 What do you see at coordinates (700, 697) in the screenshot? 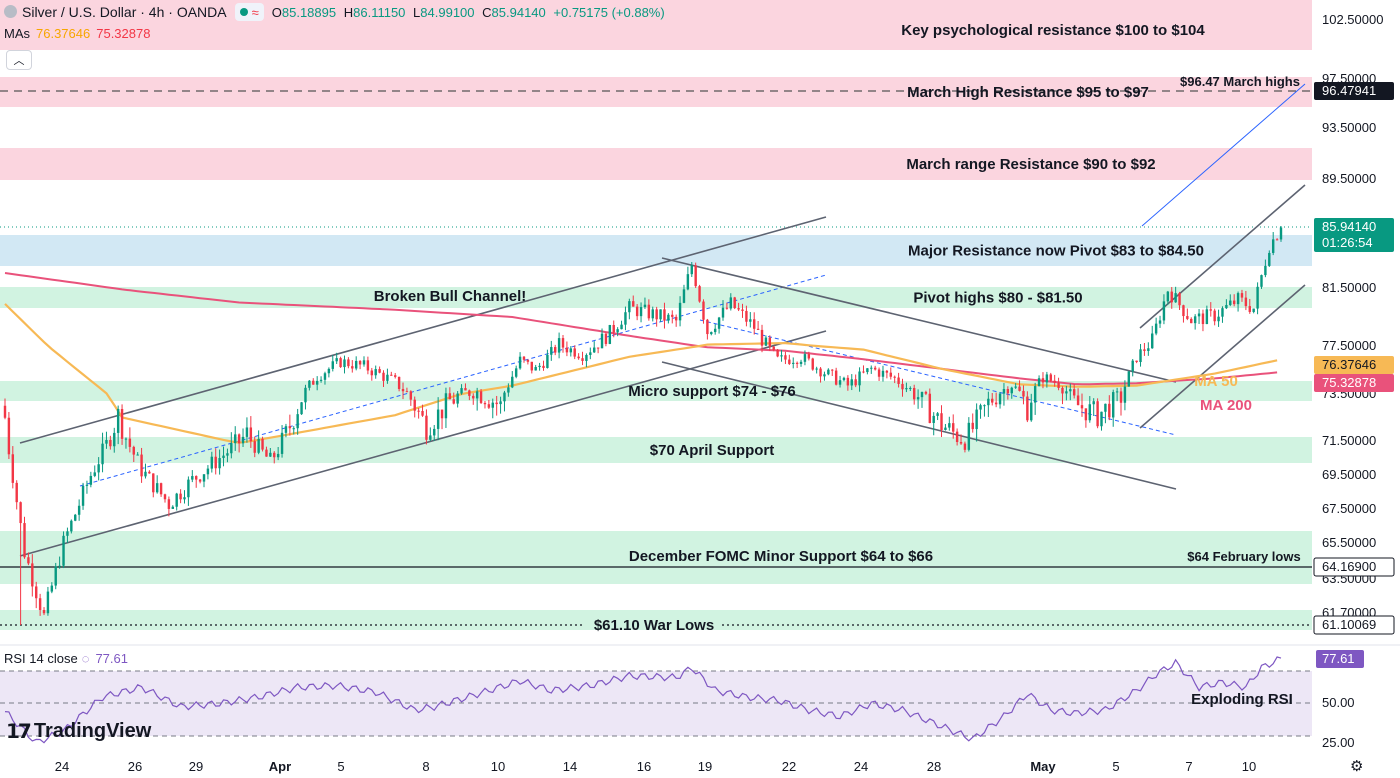
I see `rsi-pane: Exploding RSI 50.00 25.00 77.61` at bounding box center [700, 697].